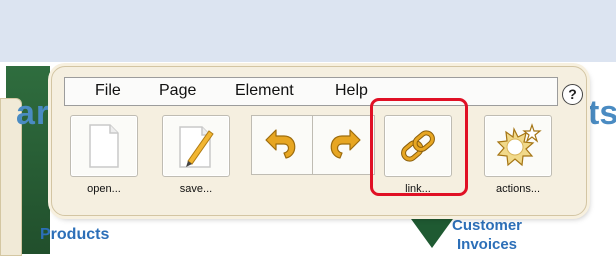 The width and height of the screenshot is (616, 256). I want to click on menu-bar: File Page Element Help, so click(311, 91).